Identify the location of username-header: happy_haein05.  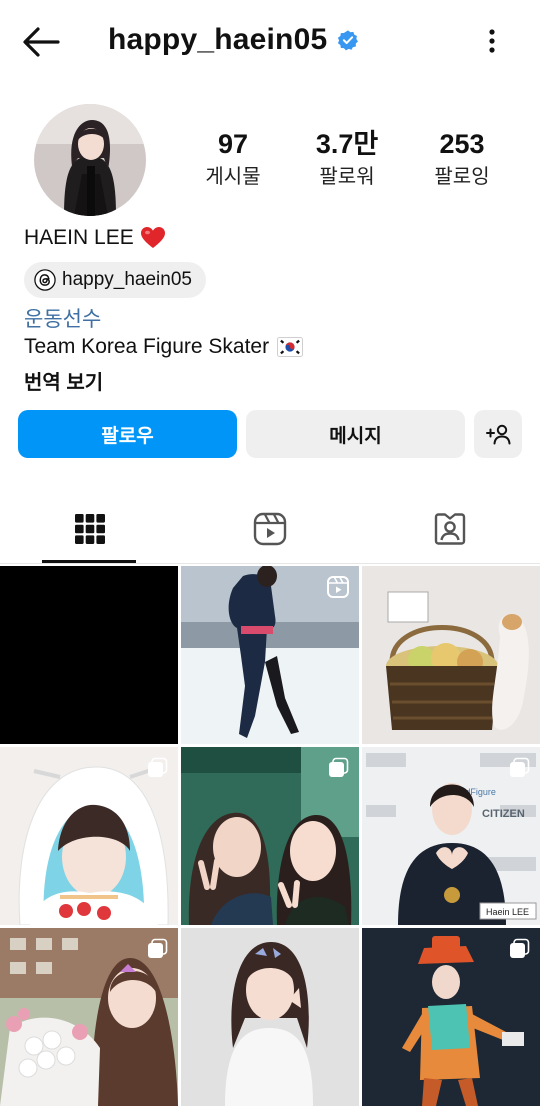
(233, 40).